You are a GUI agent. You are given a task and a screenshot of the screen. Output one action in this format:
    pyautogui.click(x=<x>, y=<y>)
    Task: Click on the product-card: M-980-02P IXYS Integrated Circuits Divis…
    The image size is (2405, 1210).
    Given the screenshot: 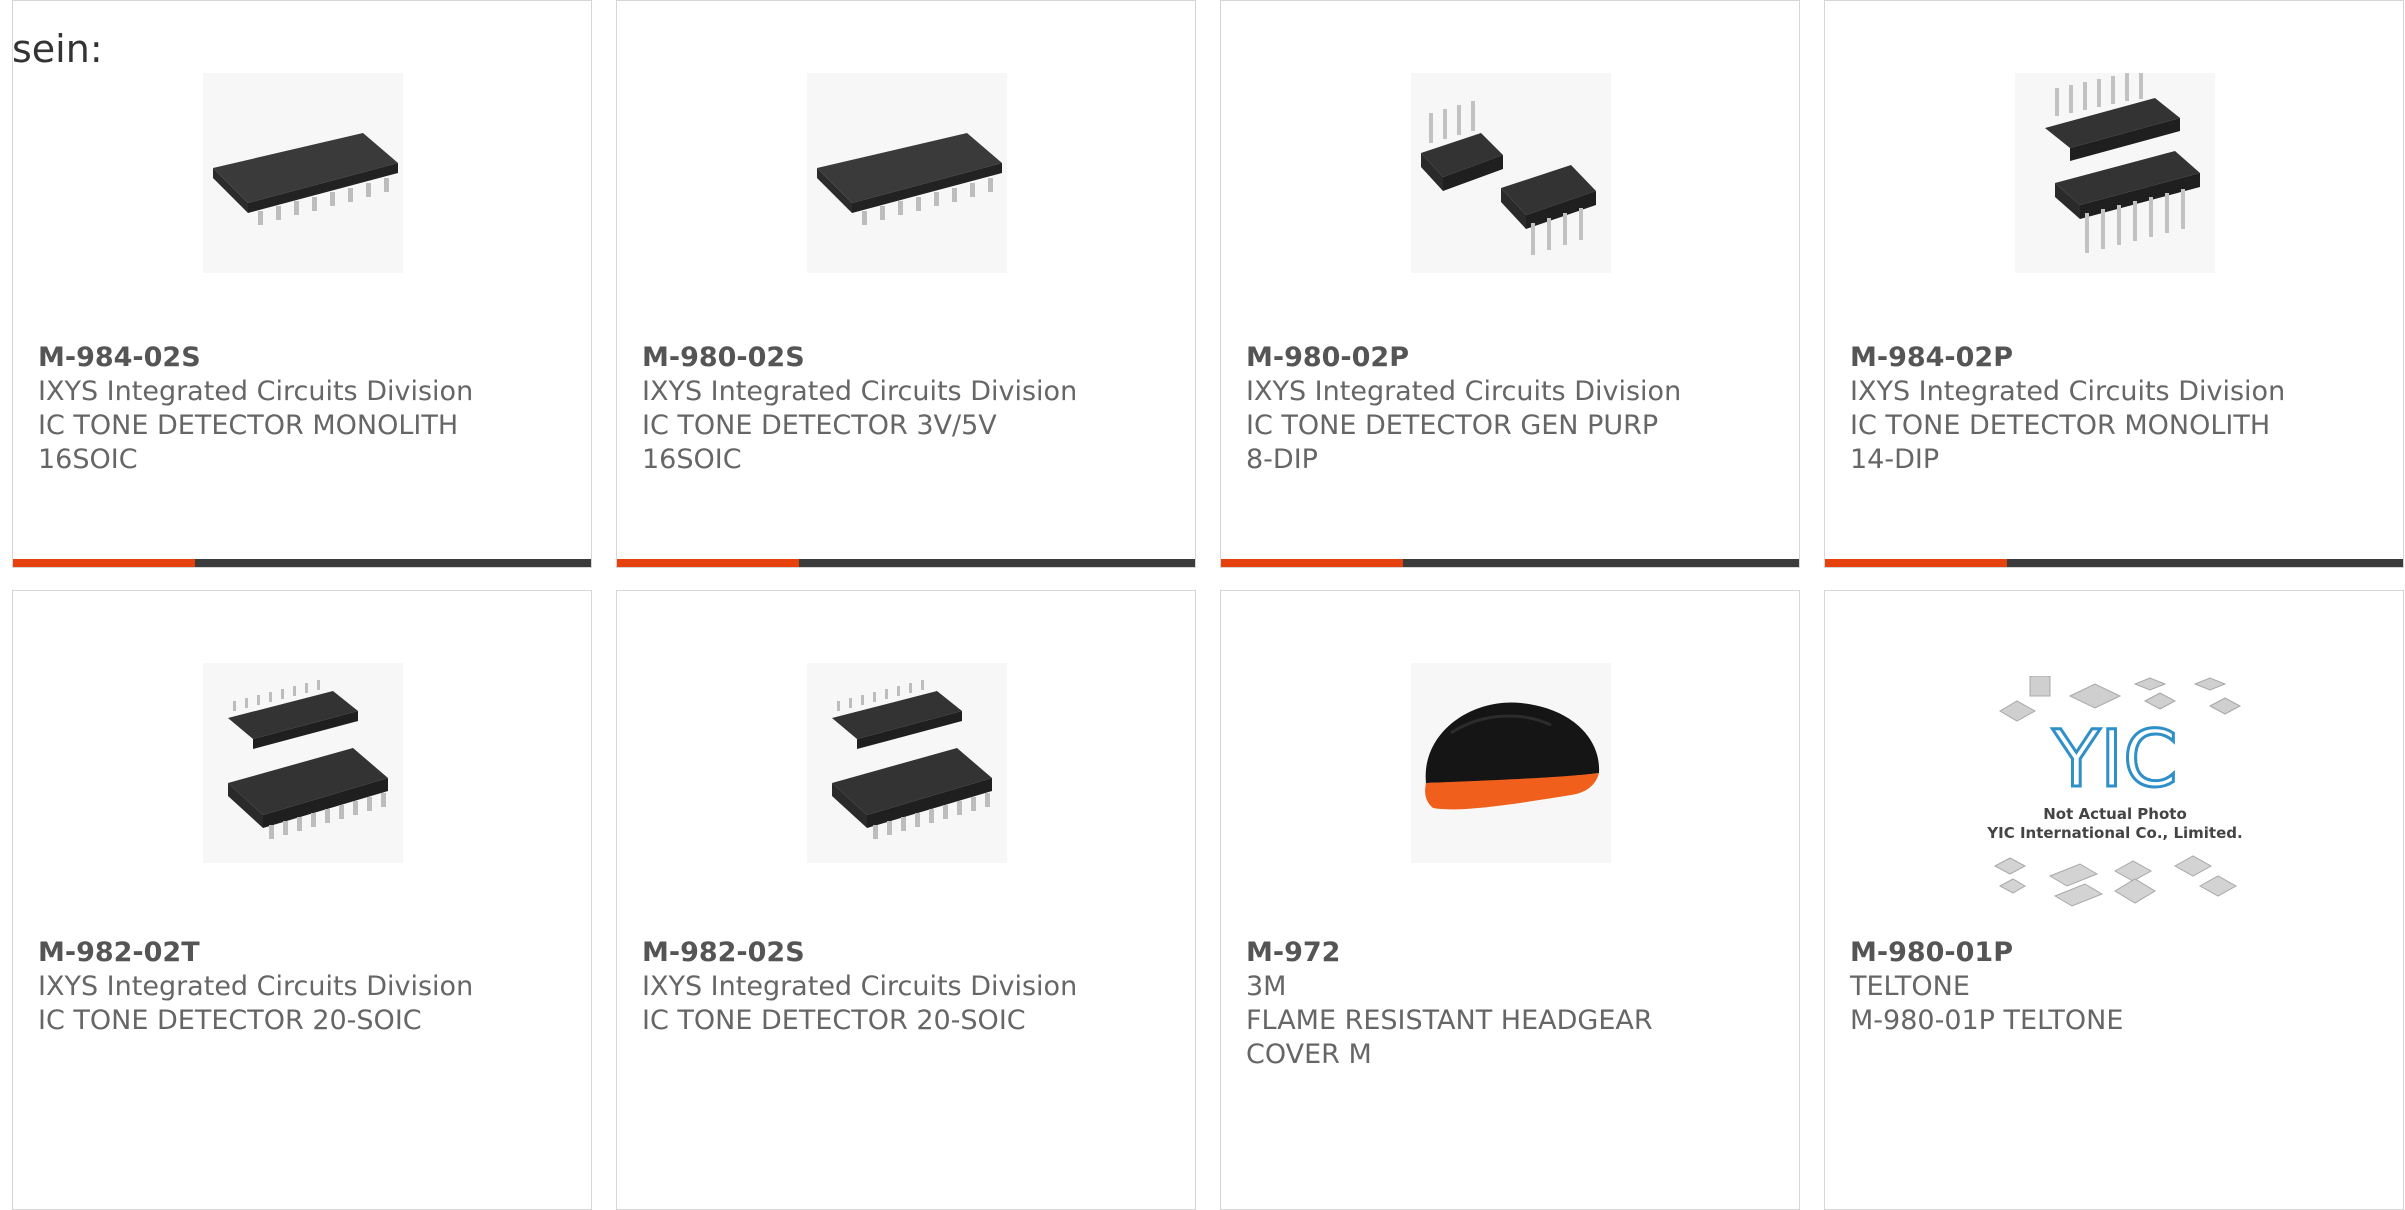 What is the action you would take?
    pyautogui.click(x=1510, y=284)
    